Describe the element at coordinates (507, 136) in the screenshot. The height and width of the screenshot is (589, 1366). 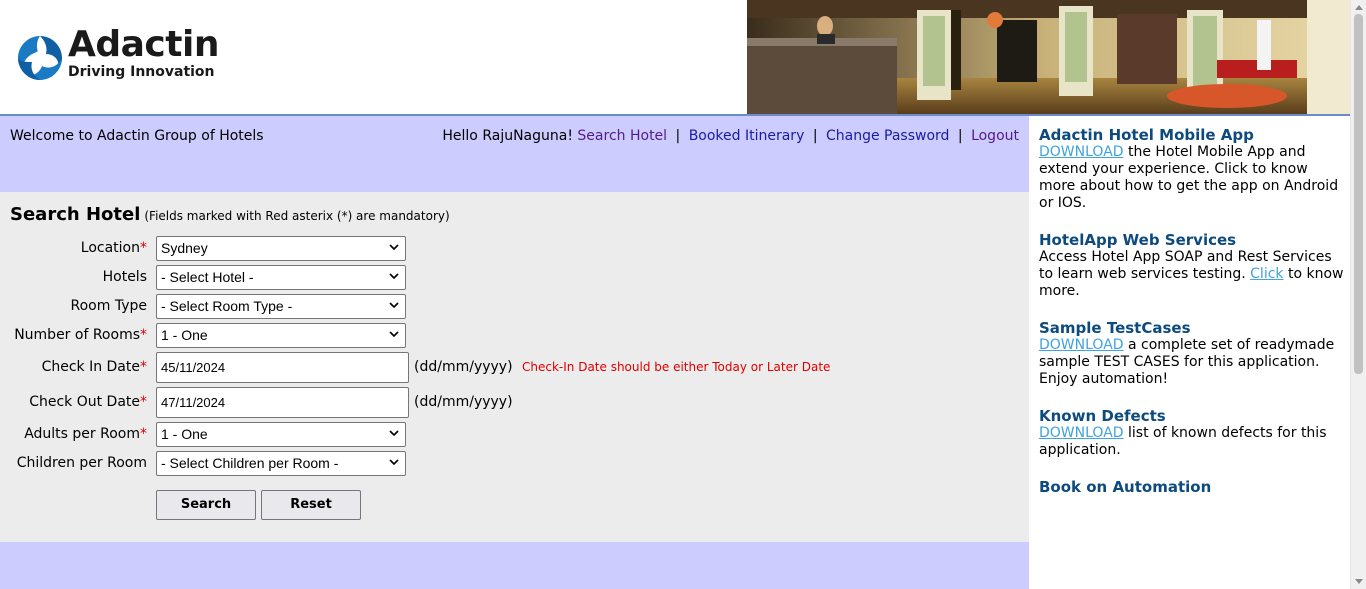
I see `user-greeting: Hello RajuNaguna!` at that location.